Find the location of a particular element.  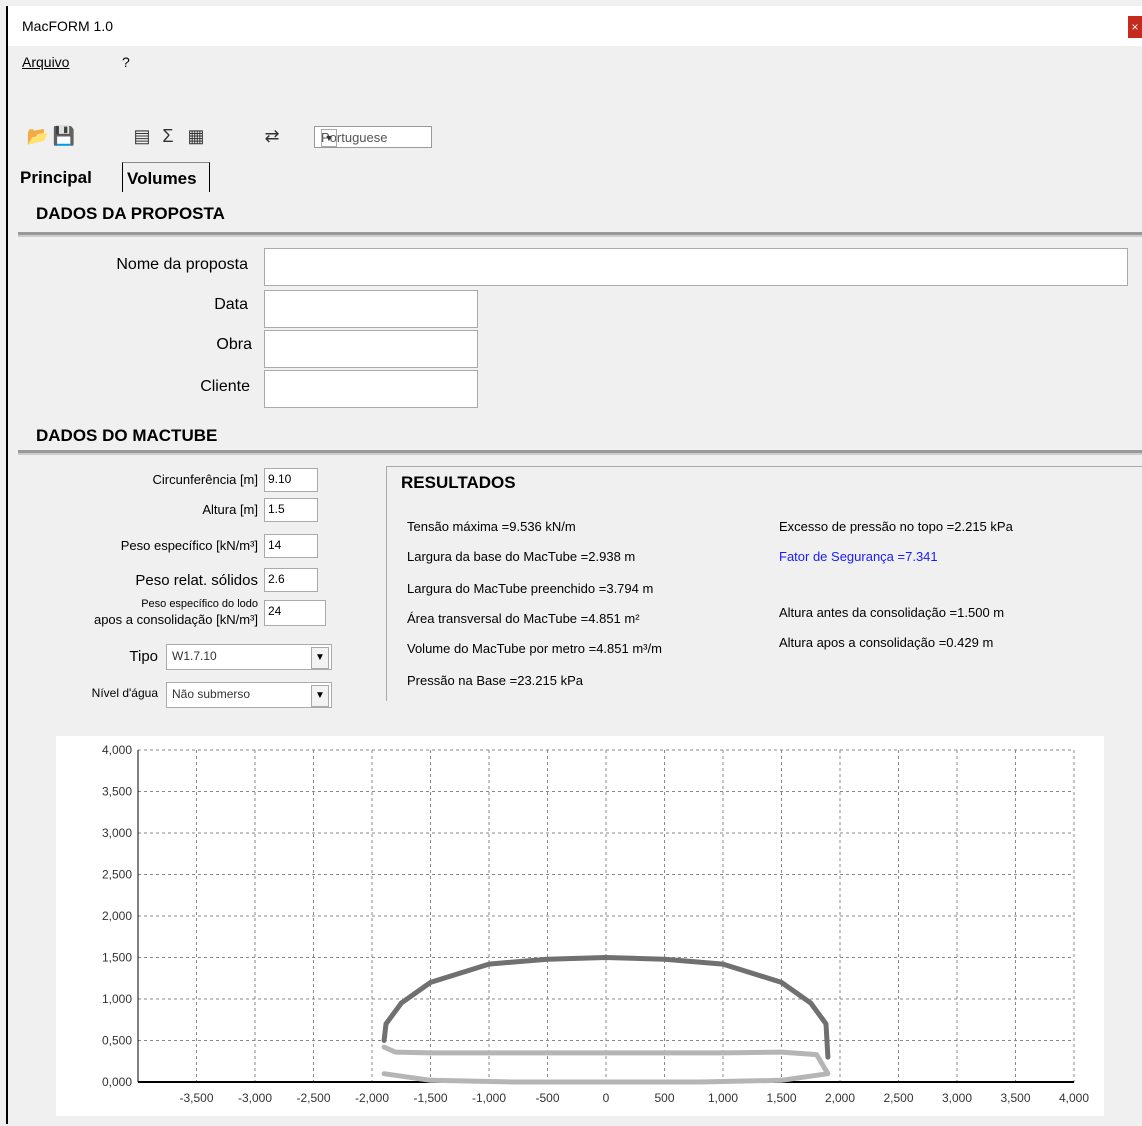

y-tick-label: 0,000 is located at coordinates (117, 1082).